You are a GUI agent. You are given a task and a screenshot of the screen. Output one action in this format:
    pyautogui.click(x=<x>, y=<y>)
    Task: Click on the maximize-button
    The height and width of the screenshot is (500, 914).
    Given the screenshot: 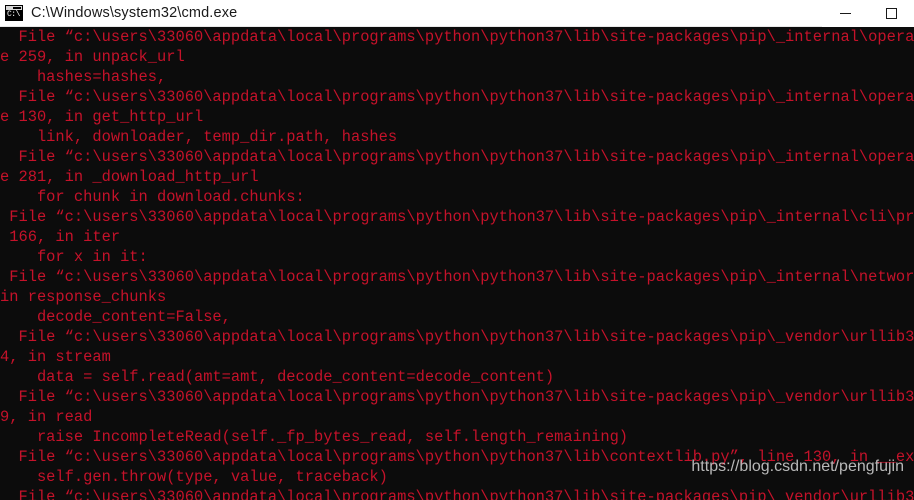 What is the action you would take?
    pyautogui.click(x=891, y=13)
    